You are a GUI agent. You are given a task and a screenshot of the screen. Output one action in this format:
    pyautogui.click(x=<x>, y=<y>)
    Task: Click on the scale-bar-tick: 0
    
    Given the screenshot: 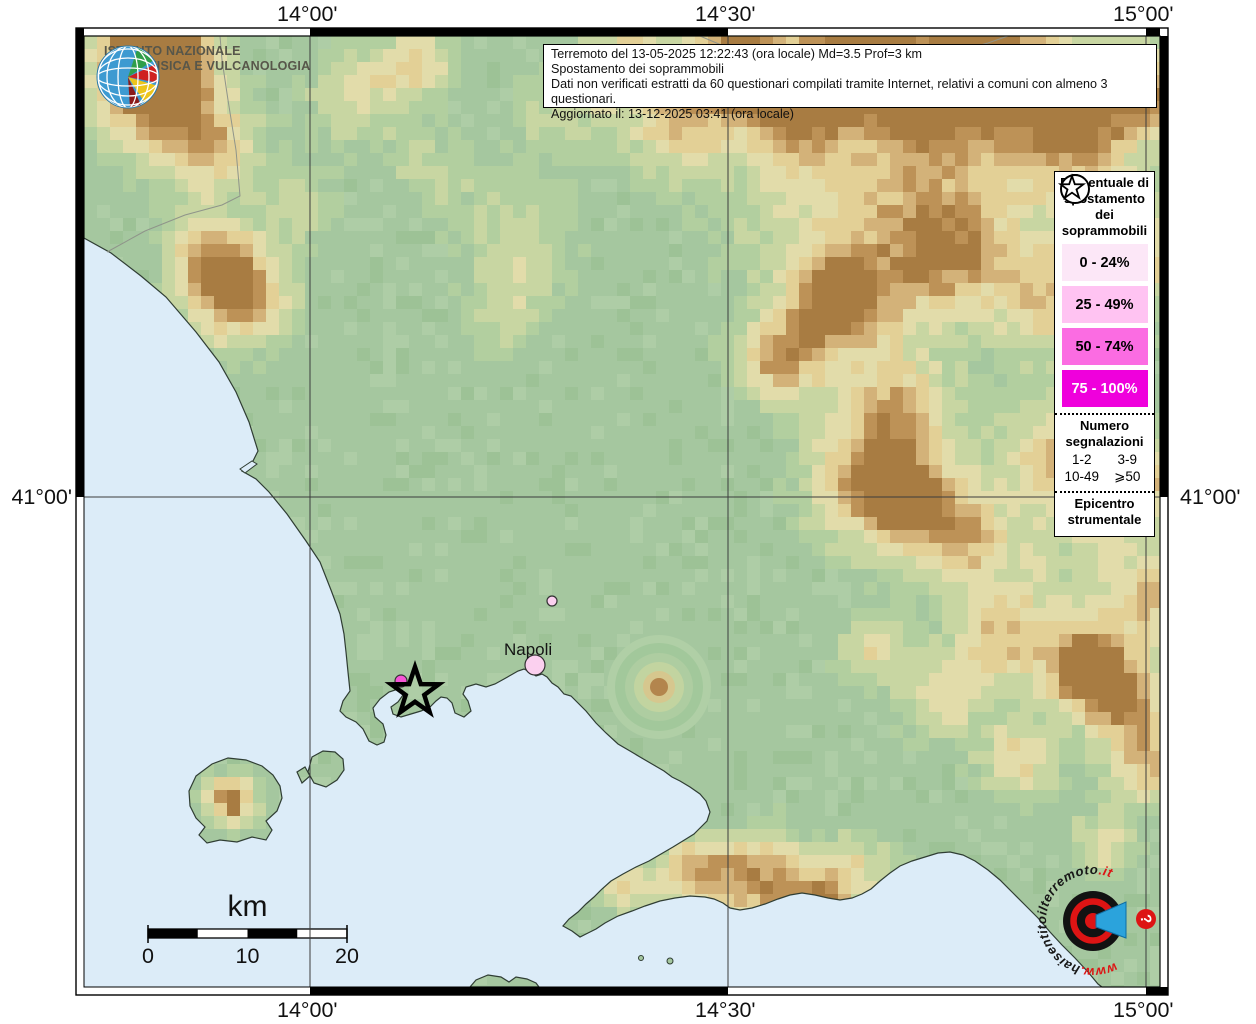 What is the action you would take?
    pyautogui.click(x=148, y=956)
    